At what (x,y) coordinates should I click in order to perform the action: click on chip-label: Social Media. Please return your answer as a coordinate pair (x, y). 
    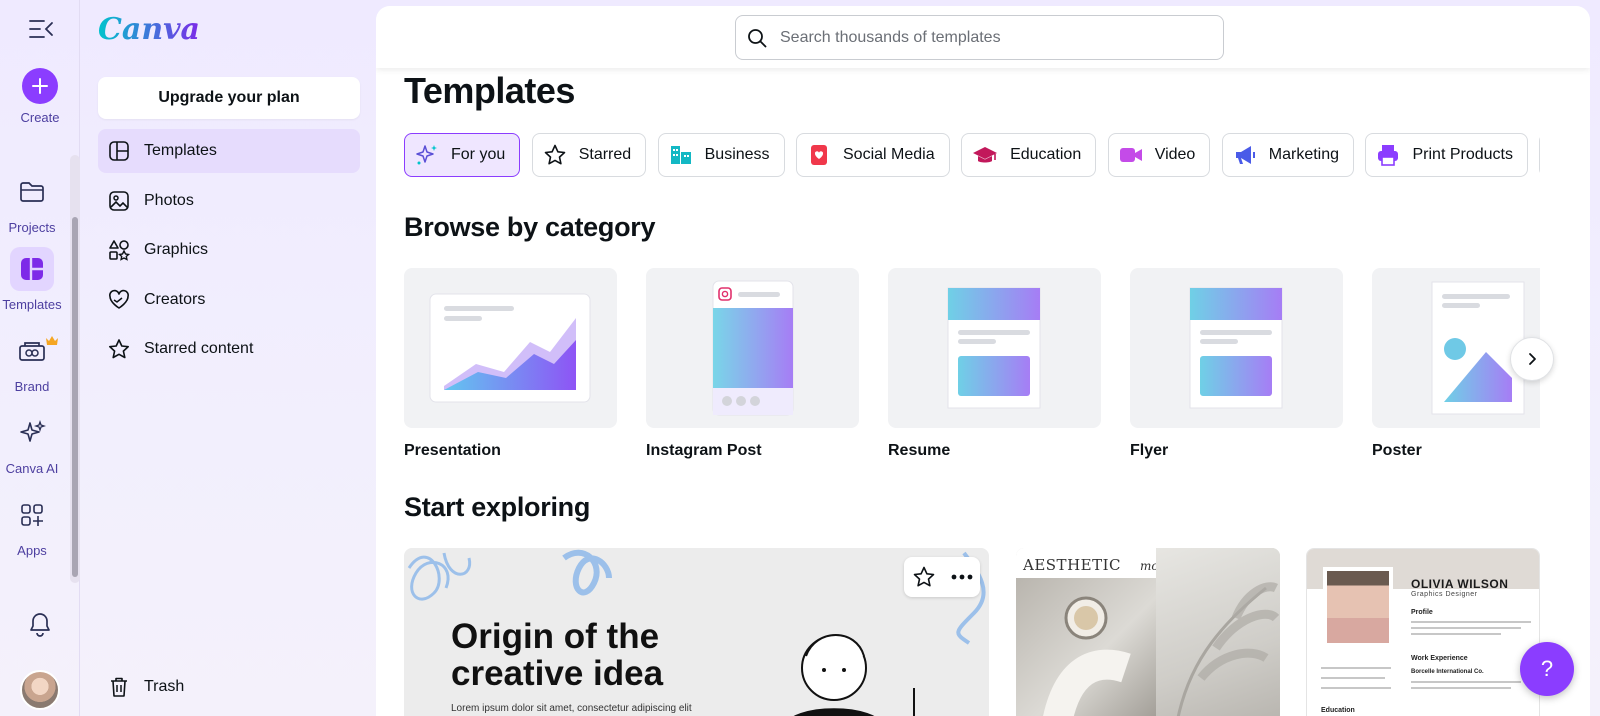
    Looking at the image, I should click on (889, 154).